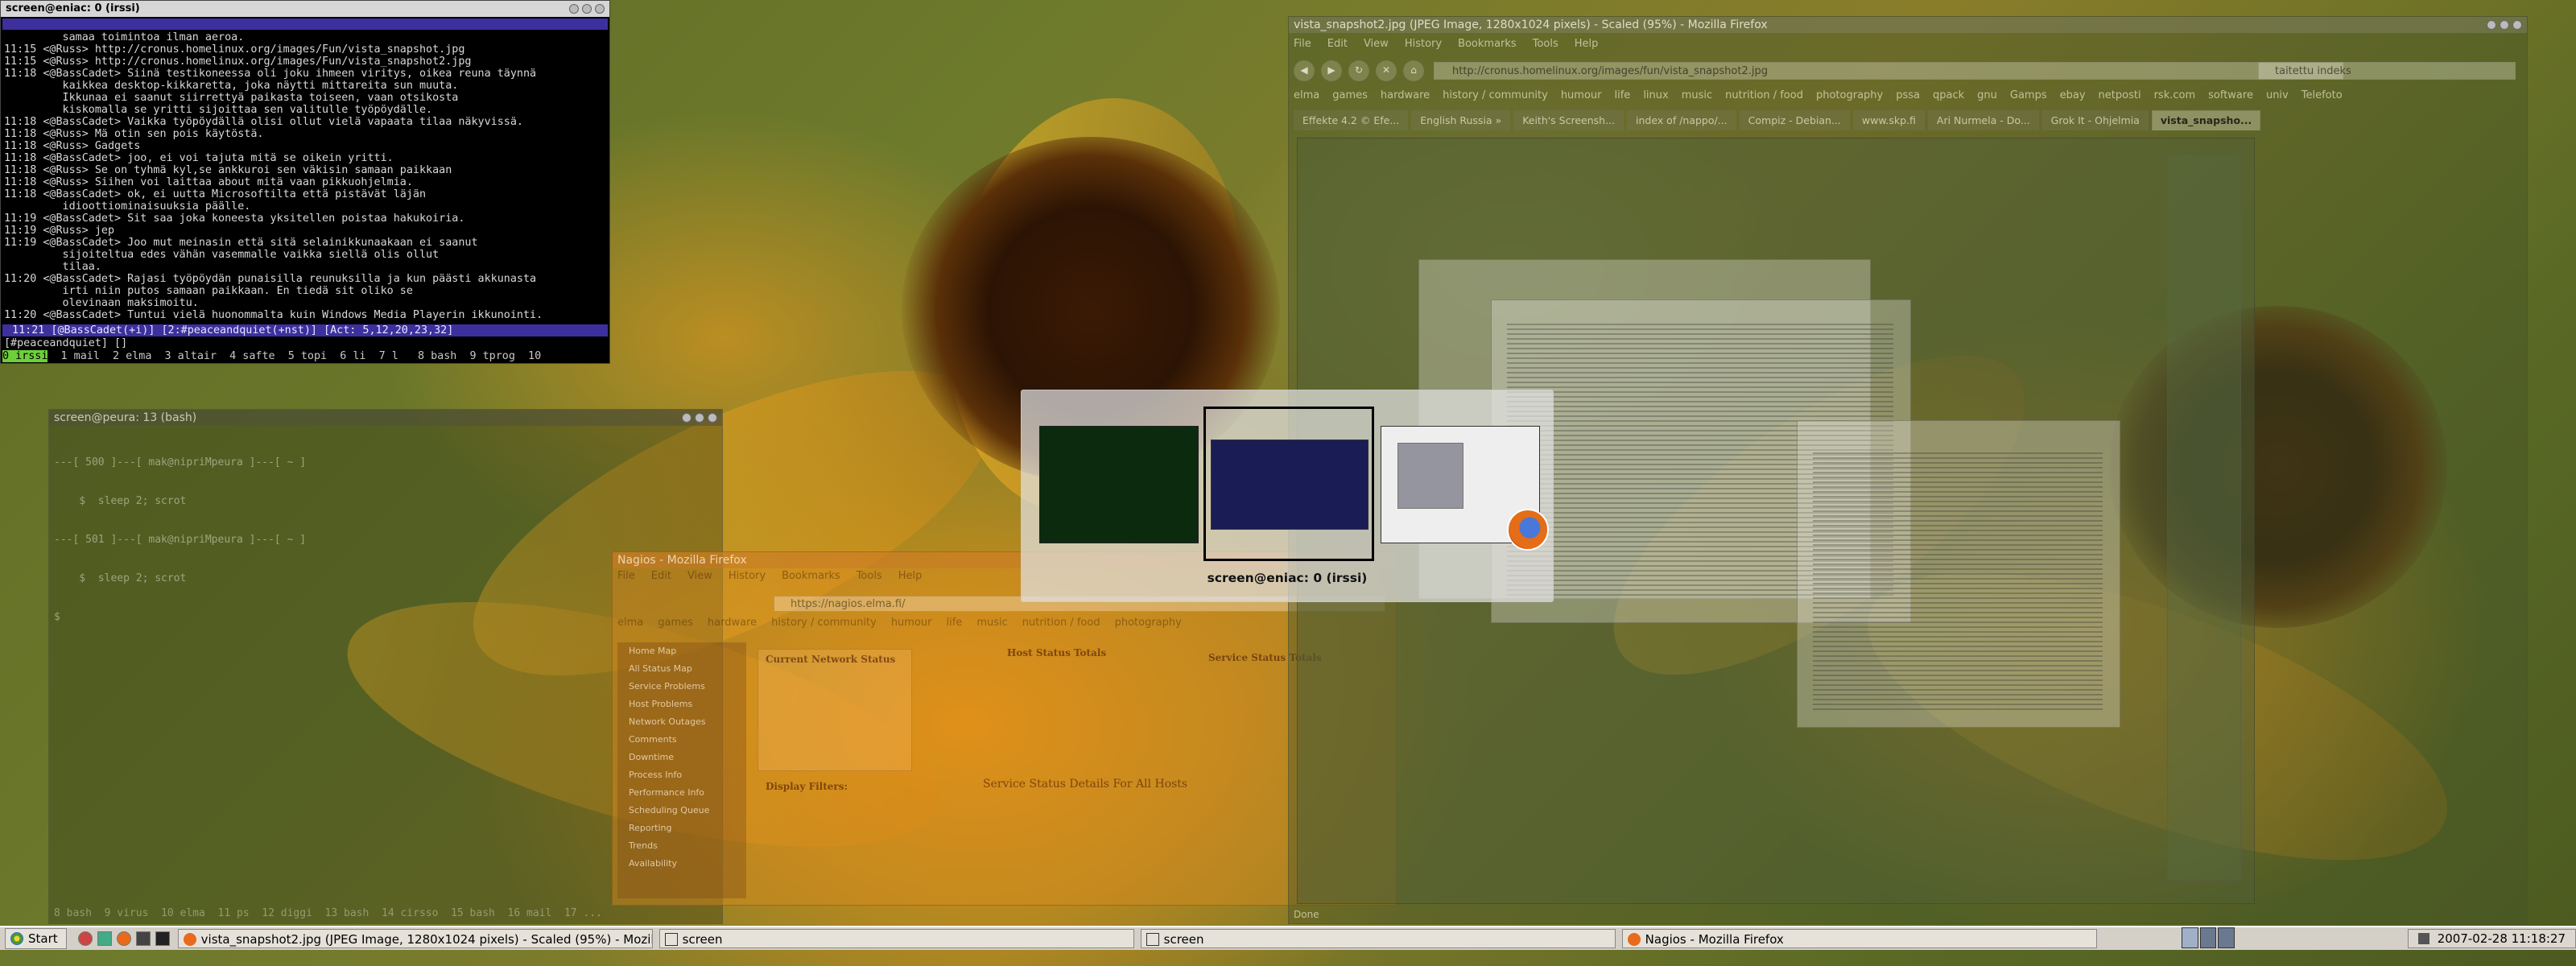  Describe the element at coordinates (2230, 98) in the screenshot. I see `bookmark-item: software` at that location.